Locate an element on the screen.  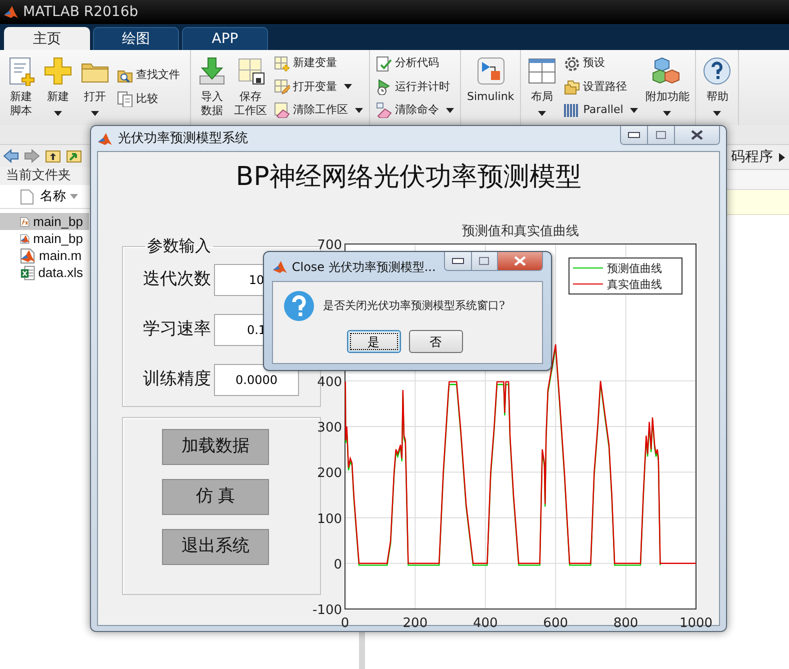
column-header: 名称 is located at coordinates (59, 196).